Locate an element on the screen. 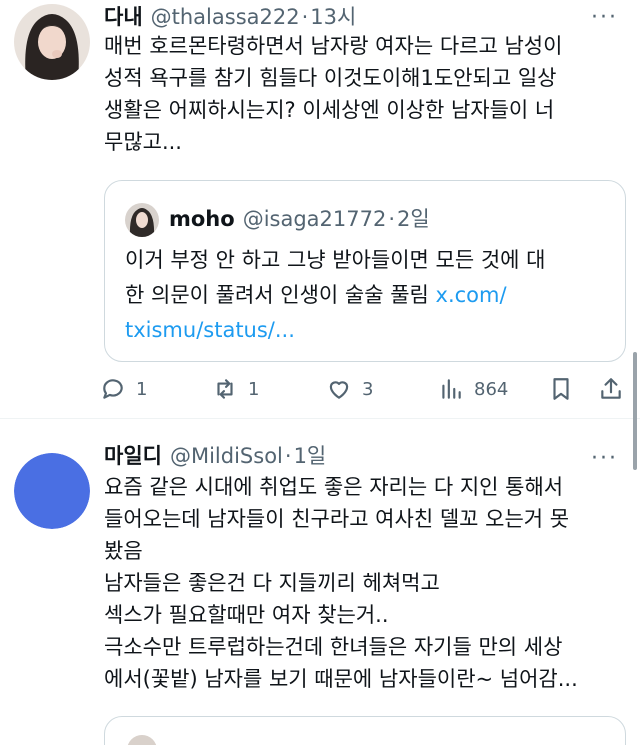 The image size is (640, 745). bookmark-icon is located at coordinates (561, 389).